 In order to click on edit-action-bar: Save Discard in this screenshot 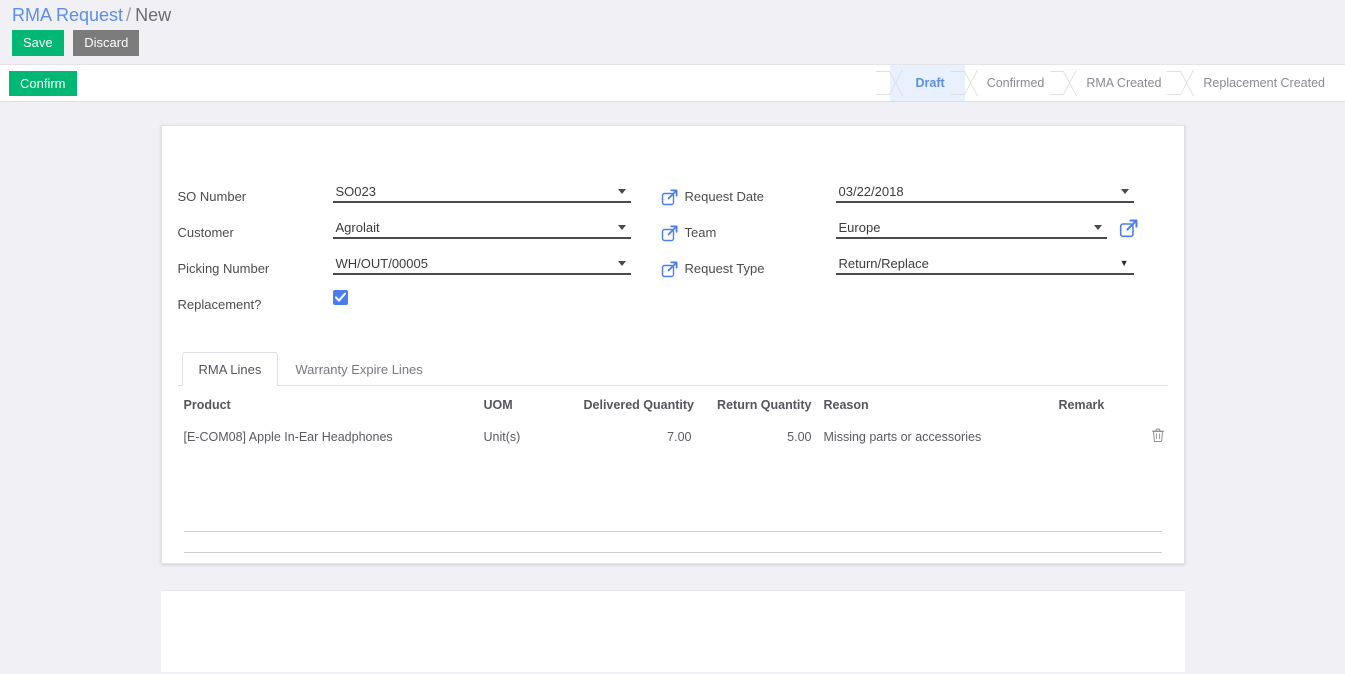, I will do `click(672, 47)`.